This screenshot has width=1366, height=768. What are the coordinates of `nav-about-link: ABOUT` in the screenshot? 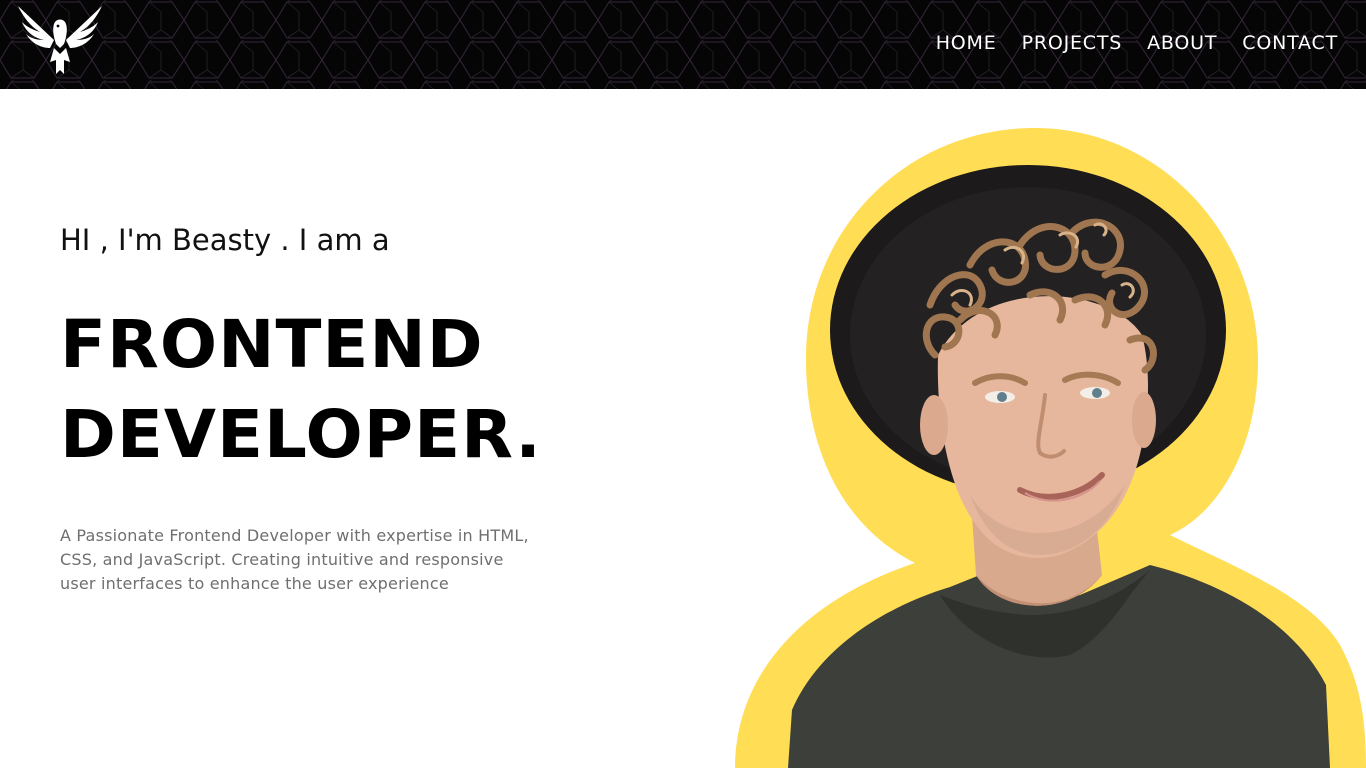 It's located at (1182, 43).